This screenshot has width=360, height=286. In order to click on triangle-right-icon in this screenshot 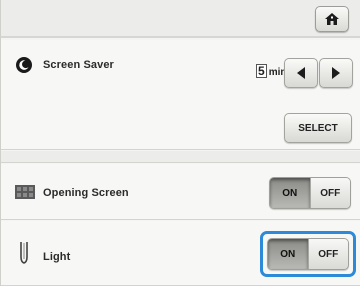, I will do `click(336, 73)`.